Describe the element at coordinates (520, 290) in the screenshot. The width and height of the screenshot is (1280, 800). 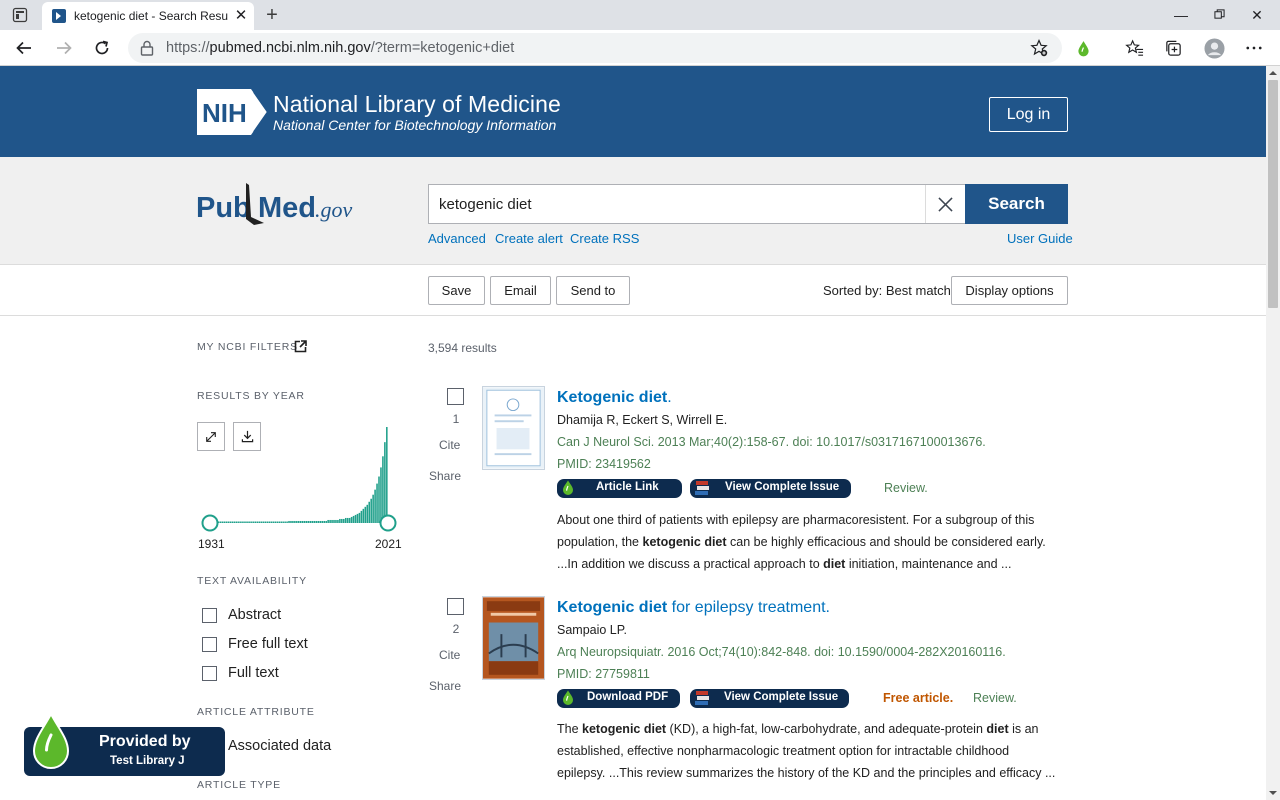
I see `email-button: Email` at that location.